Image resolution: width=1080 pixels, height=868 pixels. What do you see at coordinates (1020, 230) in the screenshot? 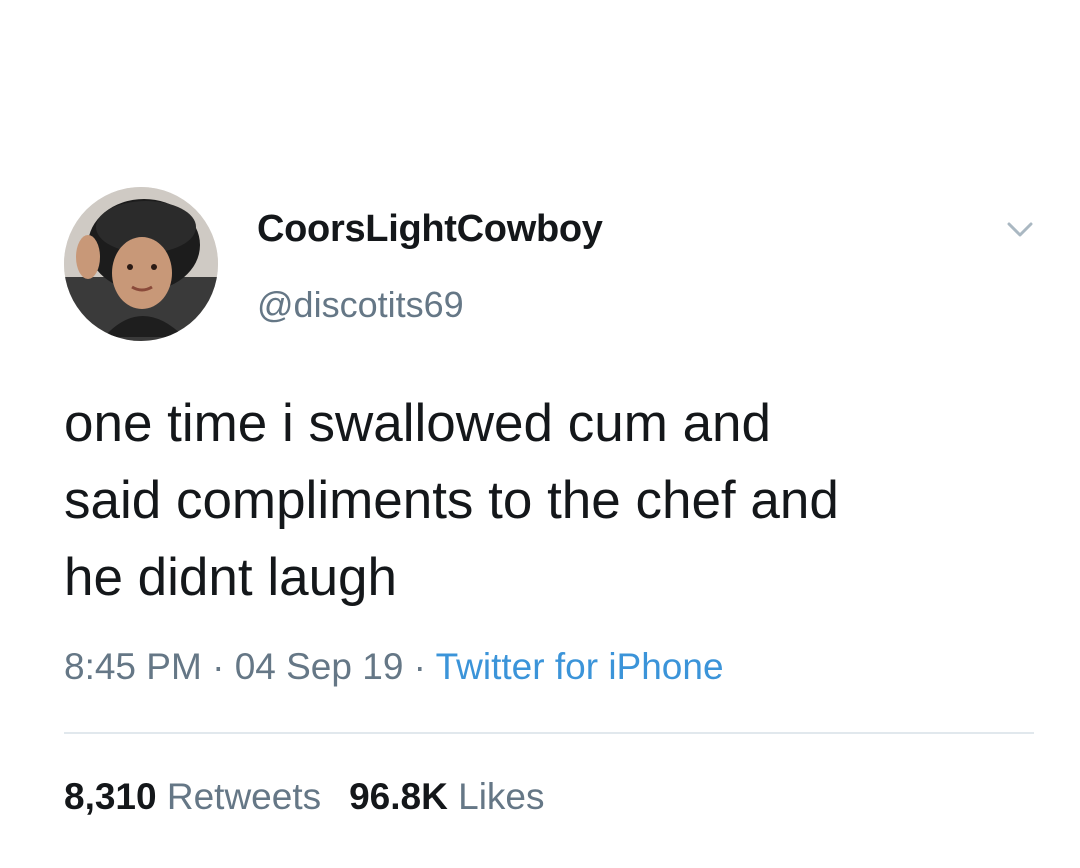
I see `chevron-down-icon` at bounding box center [1020, 230].